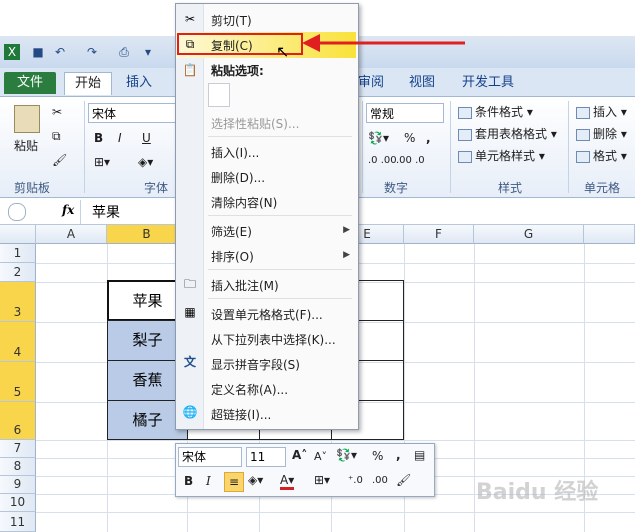  What do you see at coordinates (124, 52) in the screenshot?
I see `print-preview-icon: ⎙` at bounding box center [124, 52].